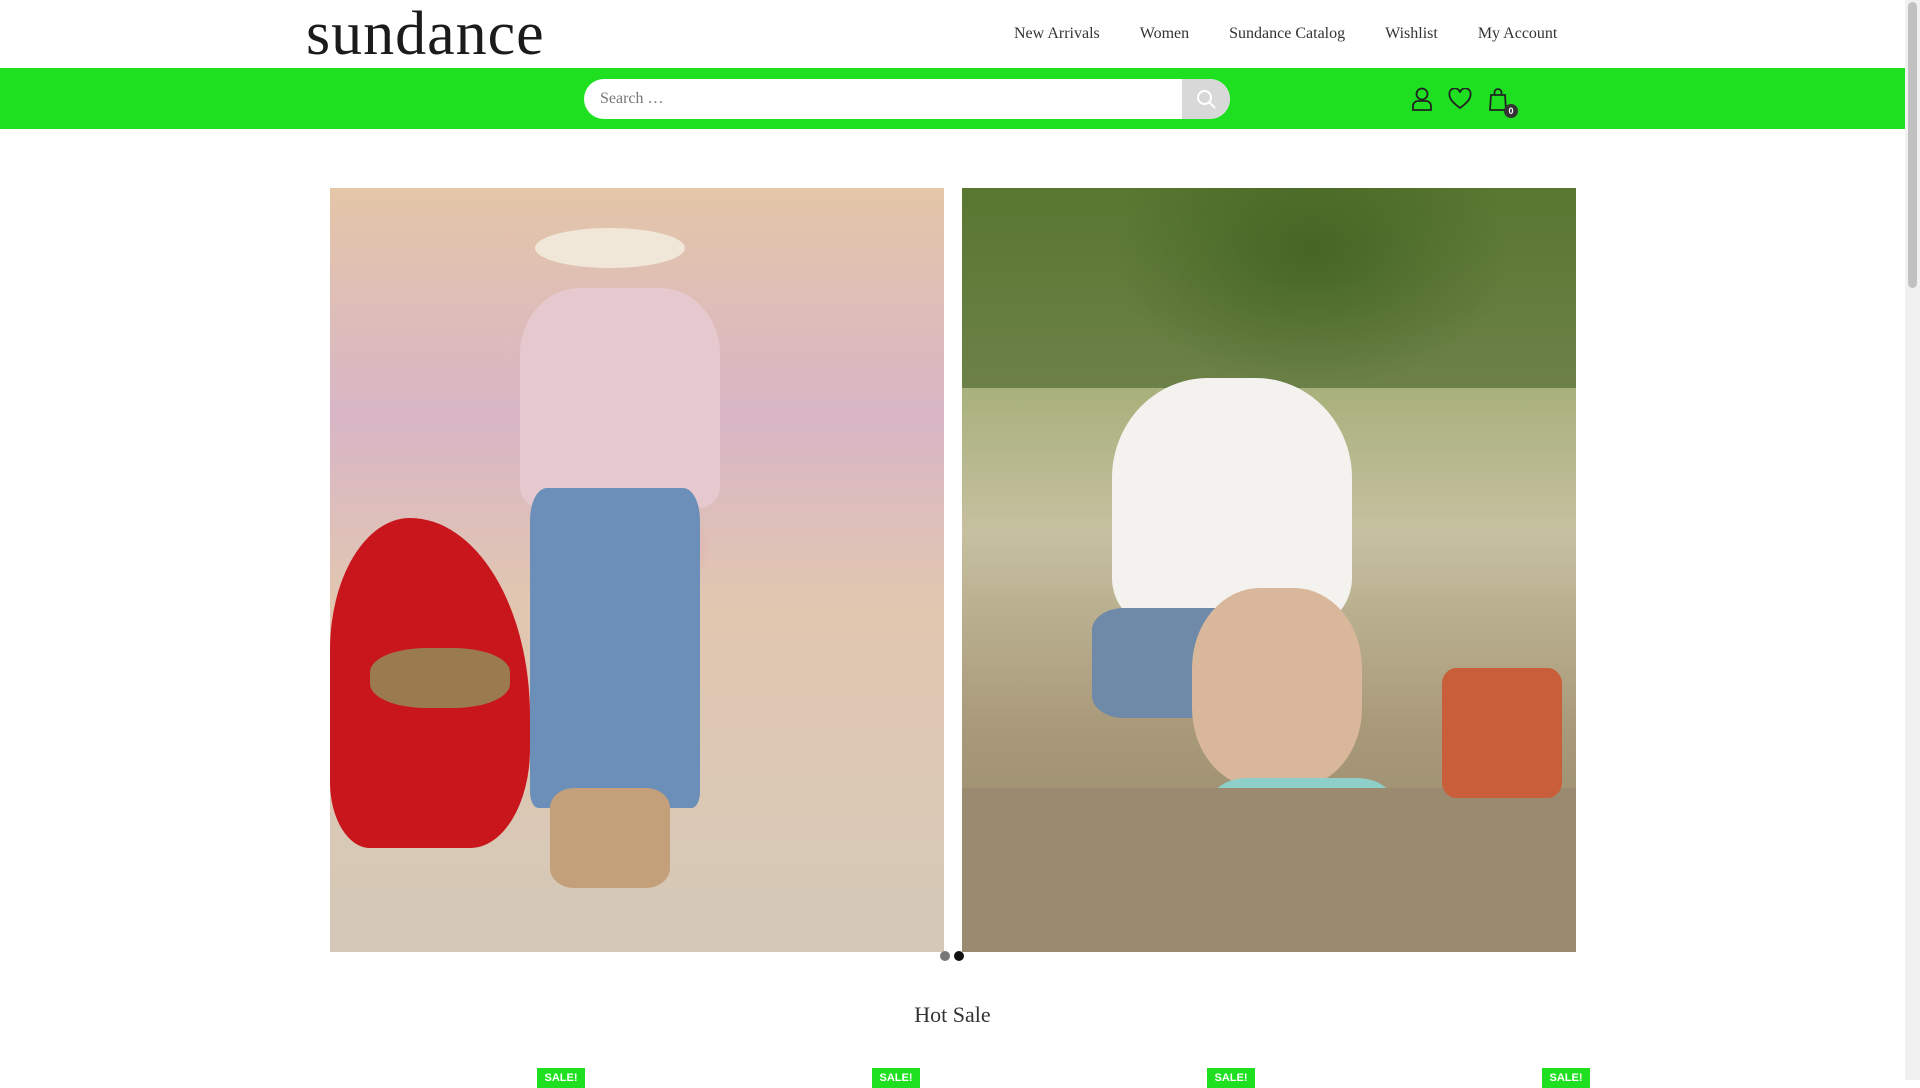 Image resolution: width=1920 pixels, height=1088 pixels. What do you see at coordinates (610, 838) in the screenshot?
I see `boots-shape` at bounding box center [610, 838].